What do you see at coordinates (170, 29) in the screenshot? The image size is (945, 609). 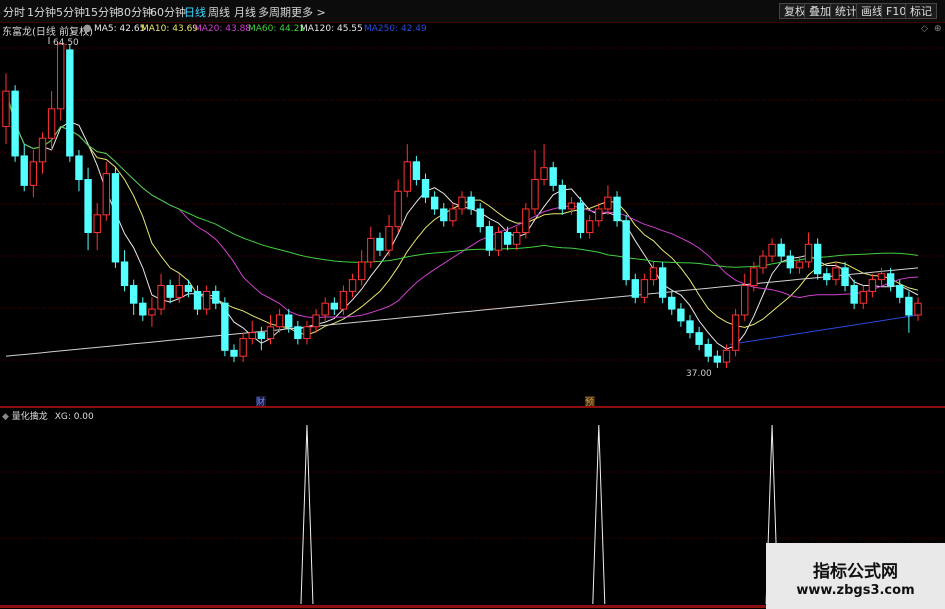 I see `ma-legend-item: MA10: 43.69` at bounding box center [170, 29].